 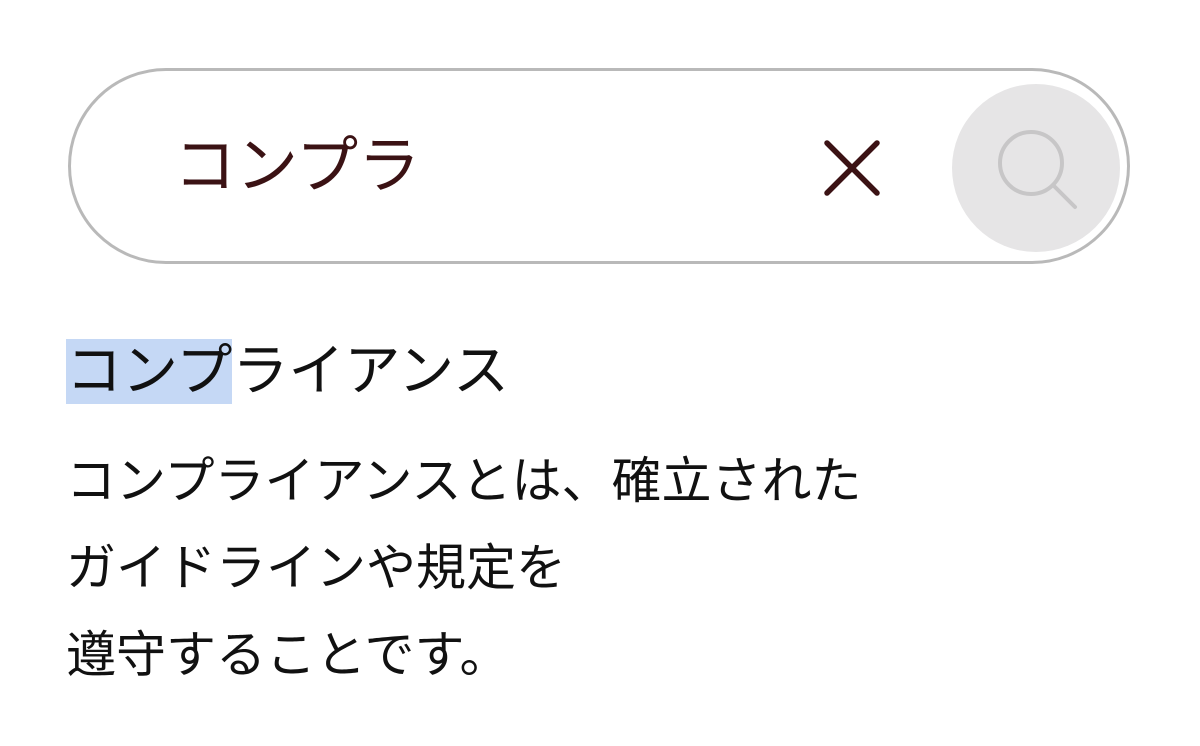 I want to click on result-title: コンプライアンス, so click(x=546, y=372).